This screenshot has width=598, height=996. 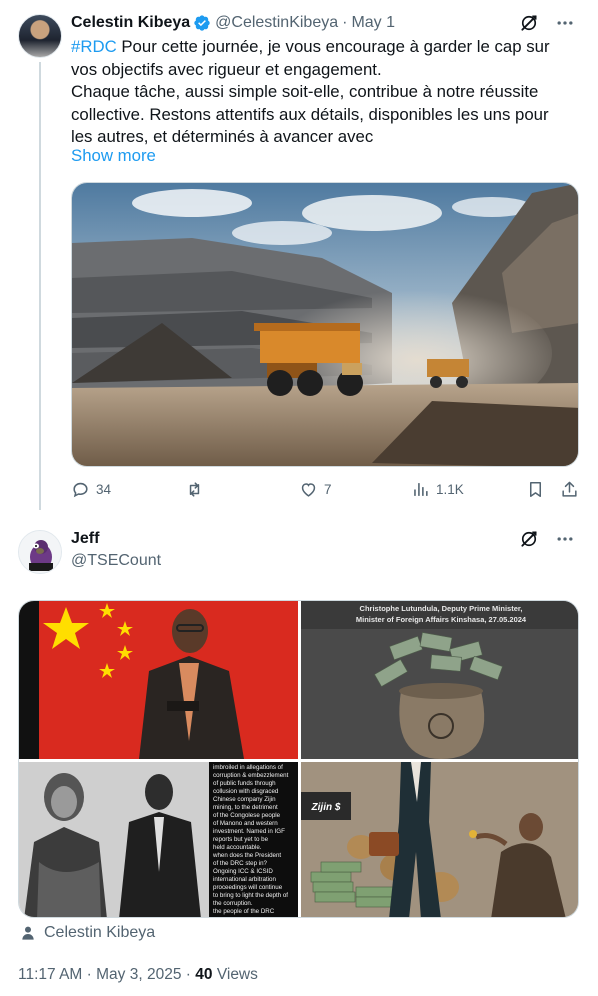 I want to click on reply-count: 34, so click(x=104, y=489).